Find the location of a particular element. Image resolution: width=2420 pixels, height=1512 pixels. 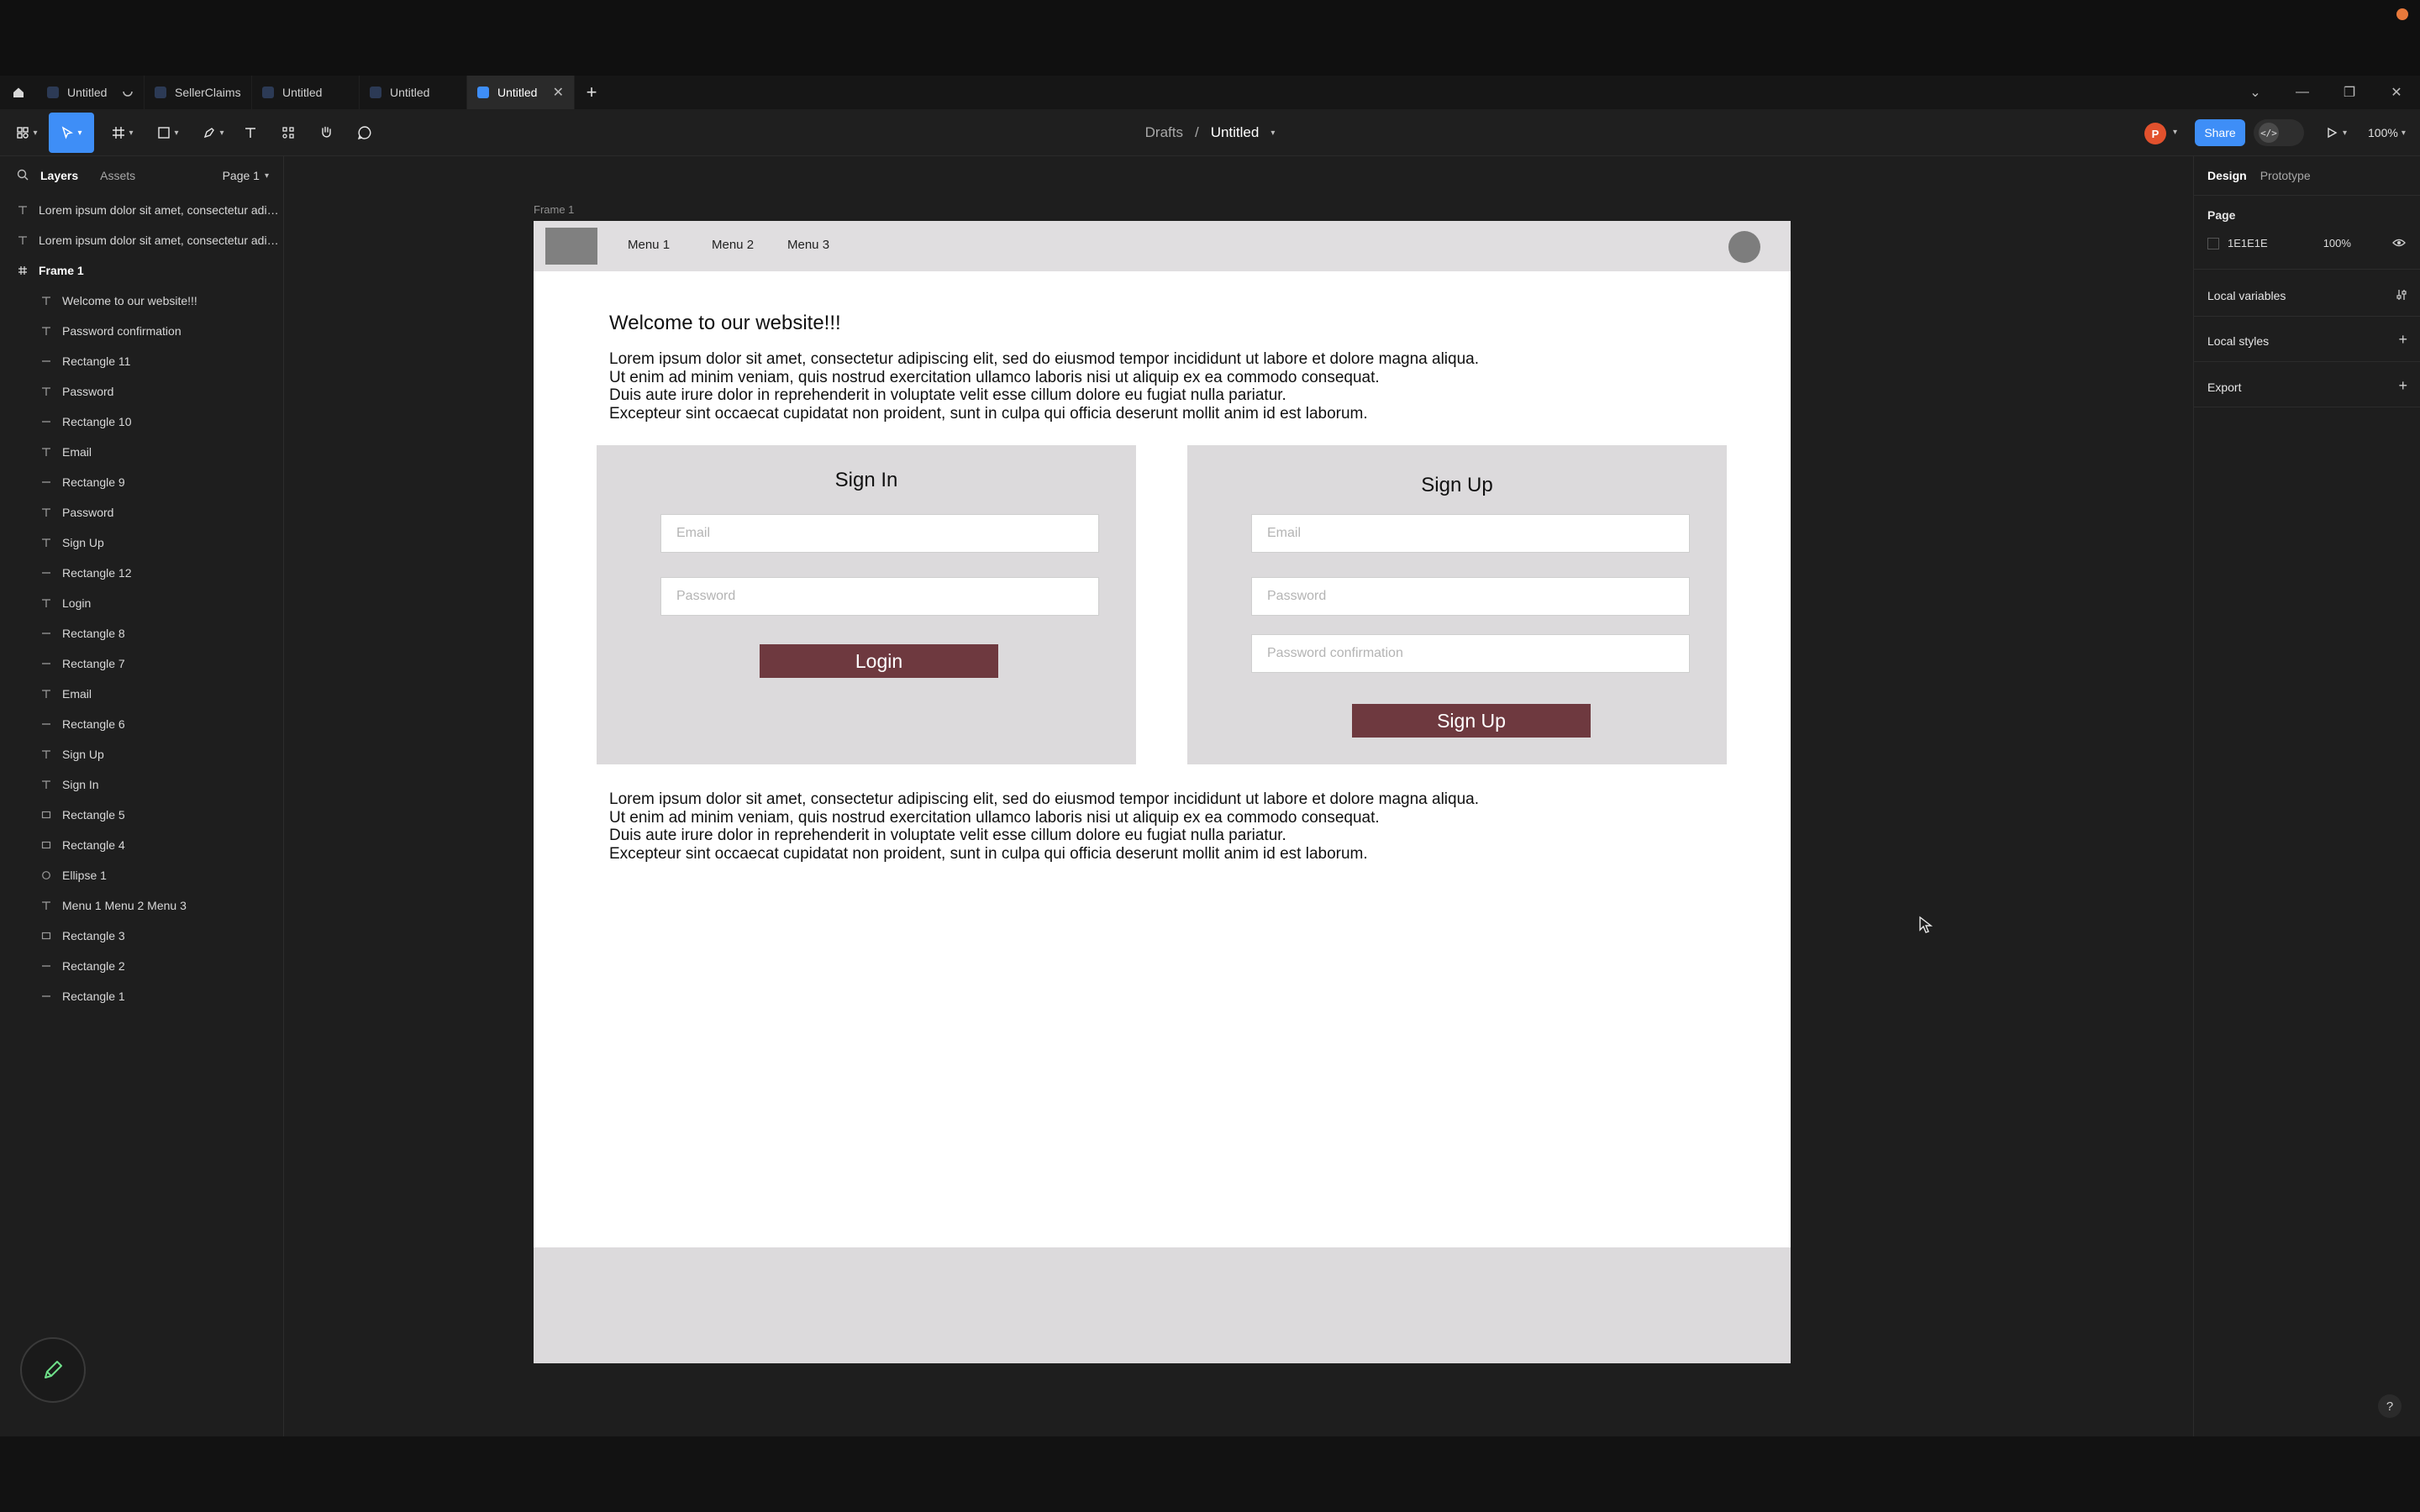

add-style-icon: + is located at coordinates (2402, 340).